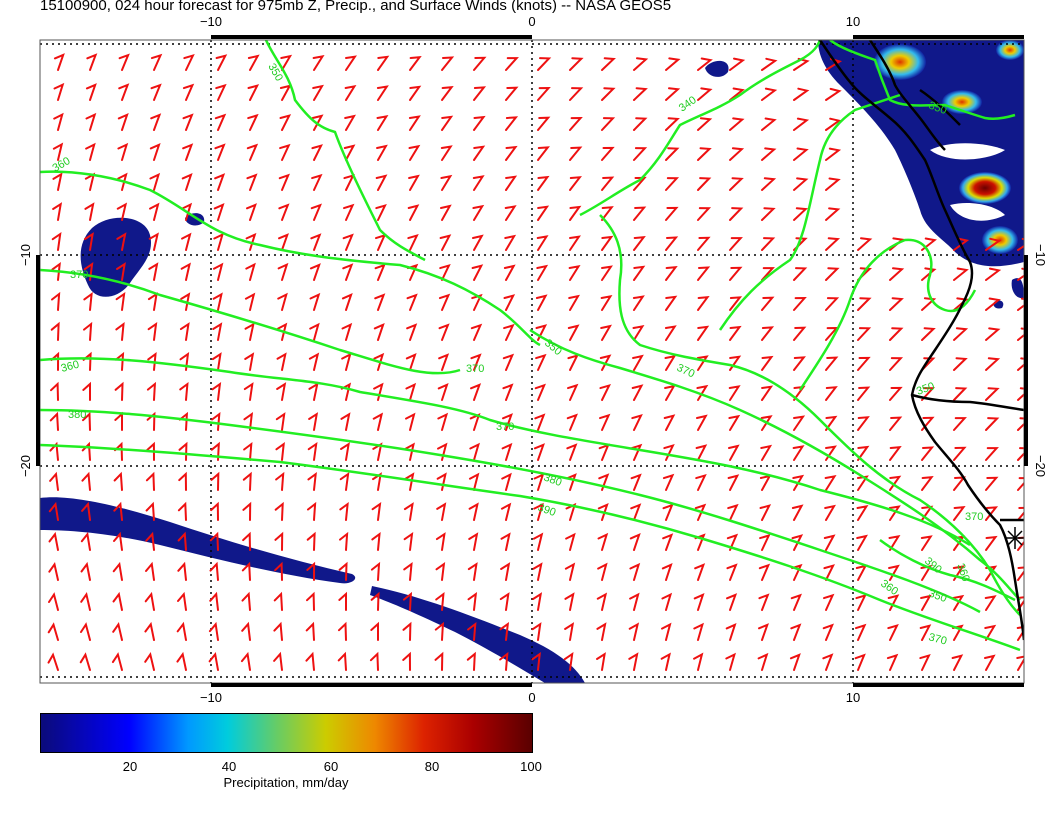  Describe the element at coordinates (331, 766) in the screenshot. I see `colorbar-tick: 60` at that location.